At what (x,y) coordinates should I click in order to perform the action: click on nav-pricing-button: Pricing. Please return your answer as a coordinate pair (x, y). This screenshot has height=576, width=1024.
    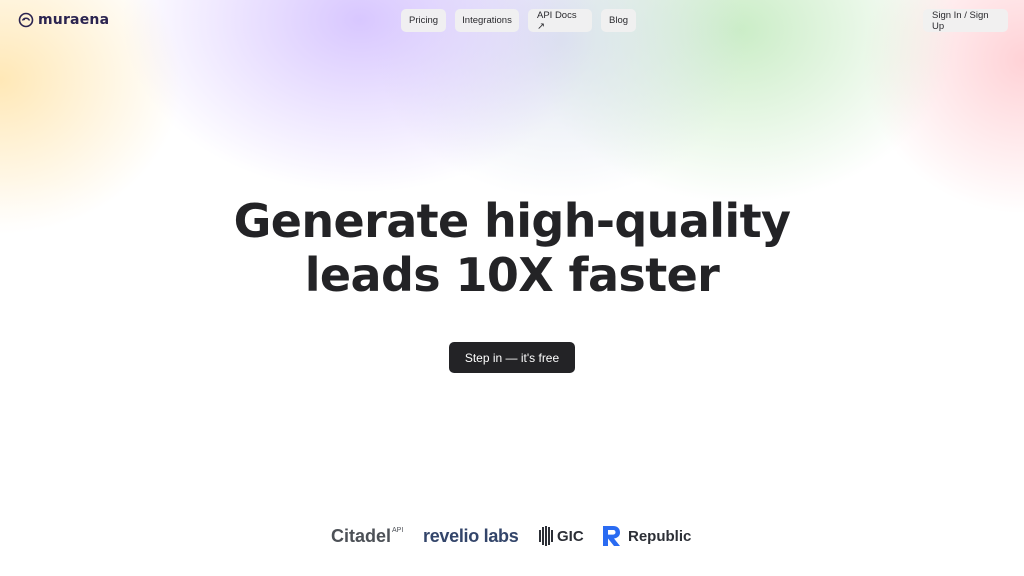
    Looking at the image, I should click on (423, 20).